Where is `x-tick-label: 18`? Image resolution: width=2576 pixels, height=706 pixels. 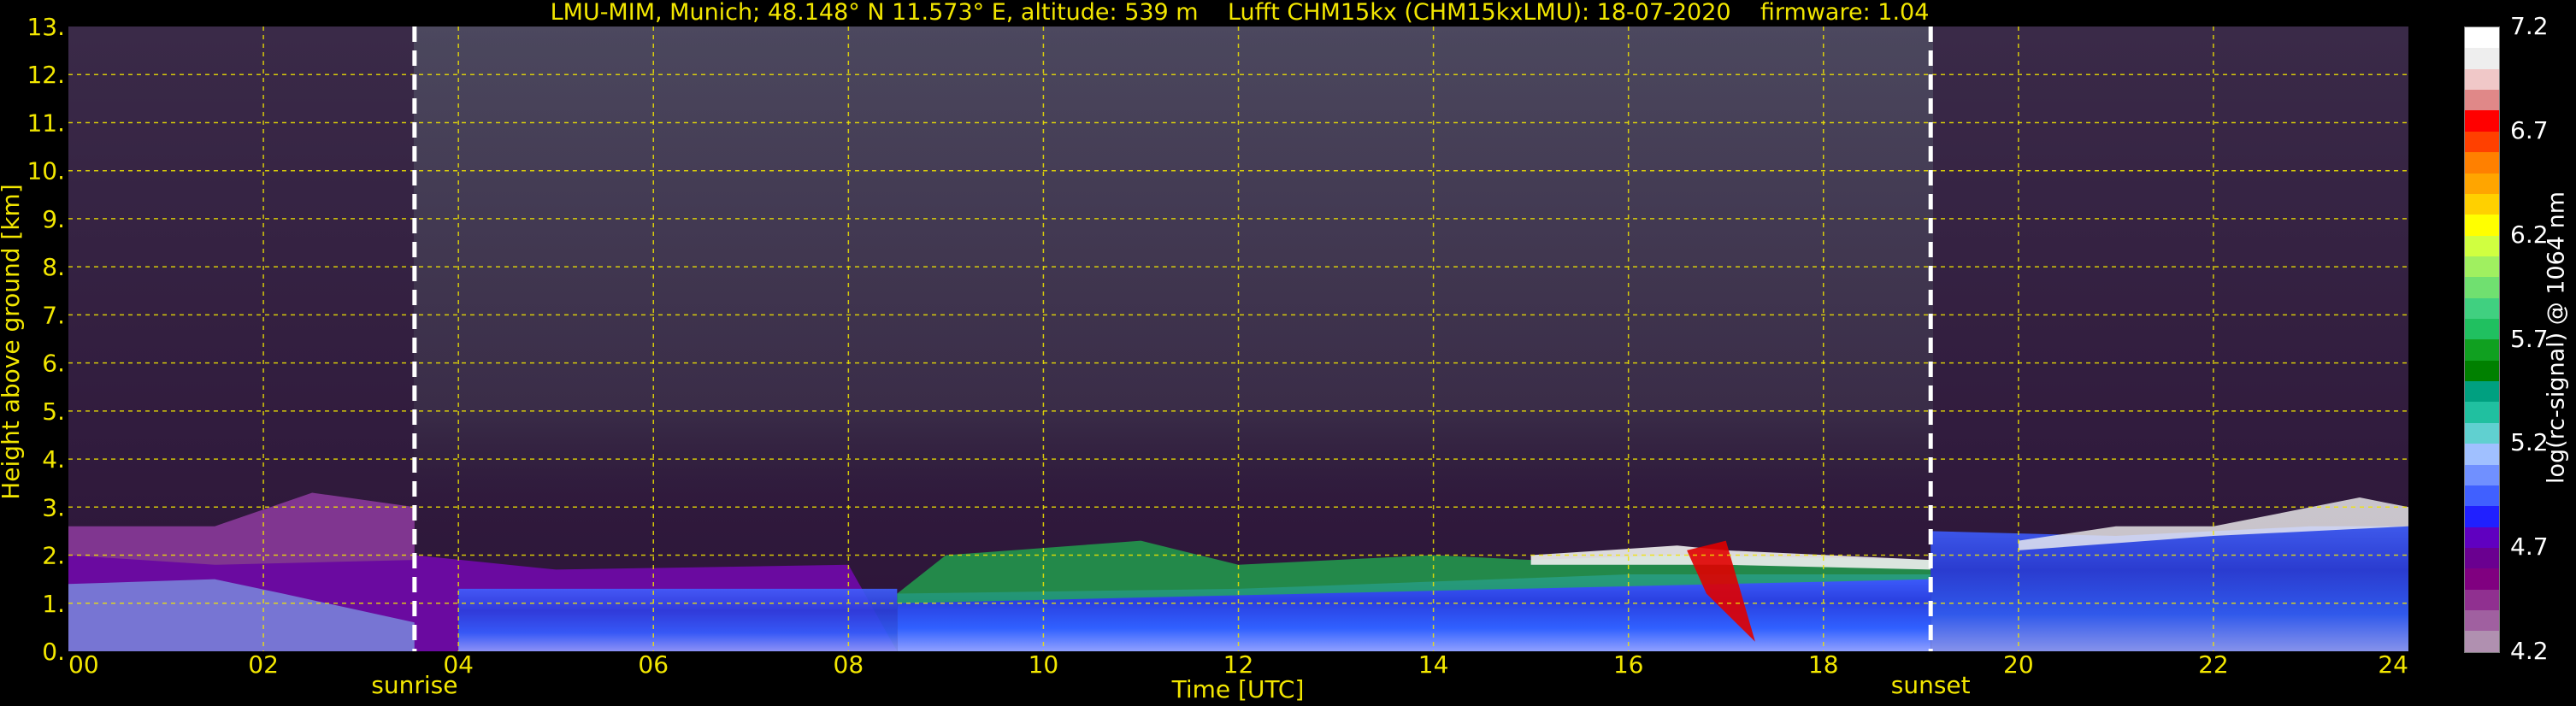 x-tick-label: 18 is located at coordinates (1823, 664).